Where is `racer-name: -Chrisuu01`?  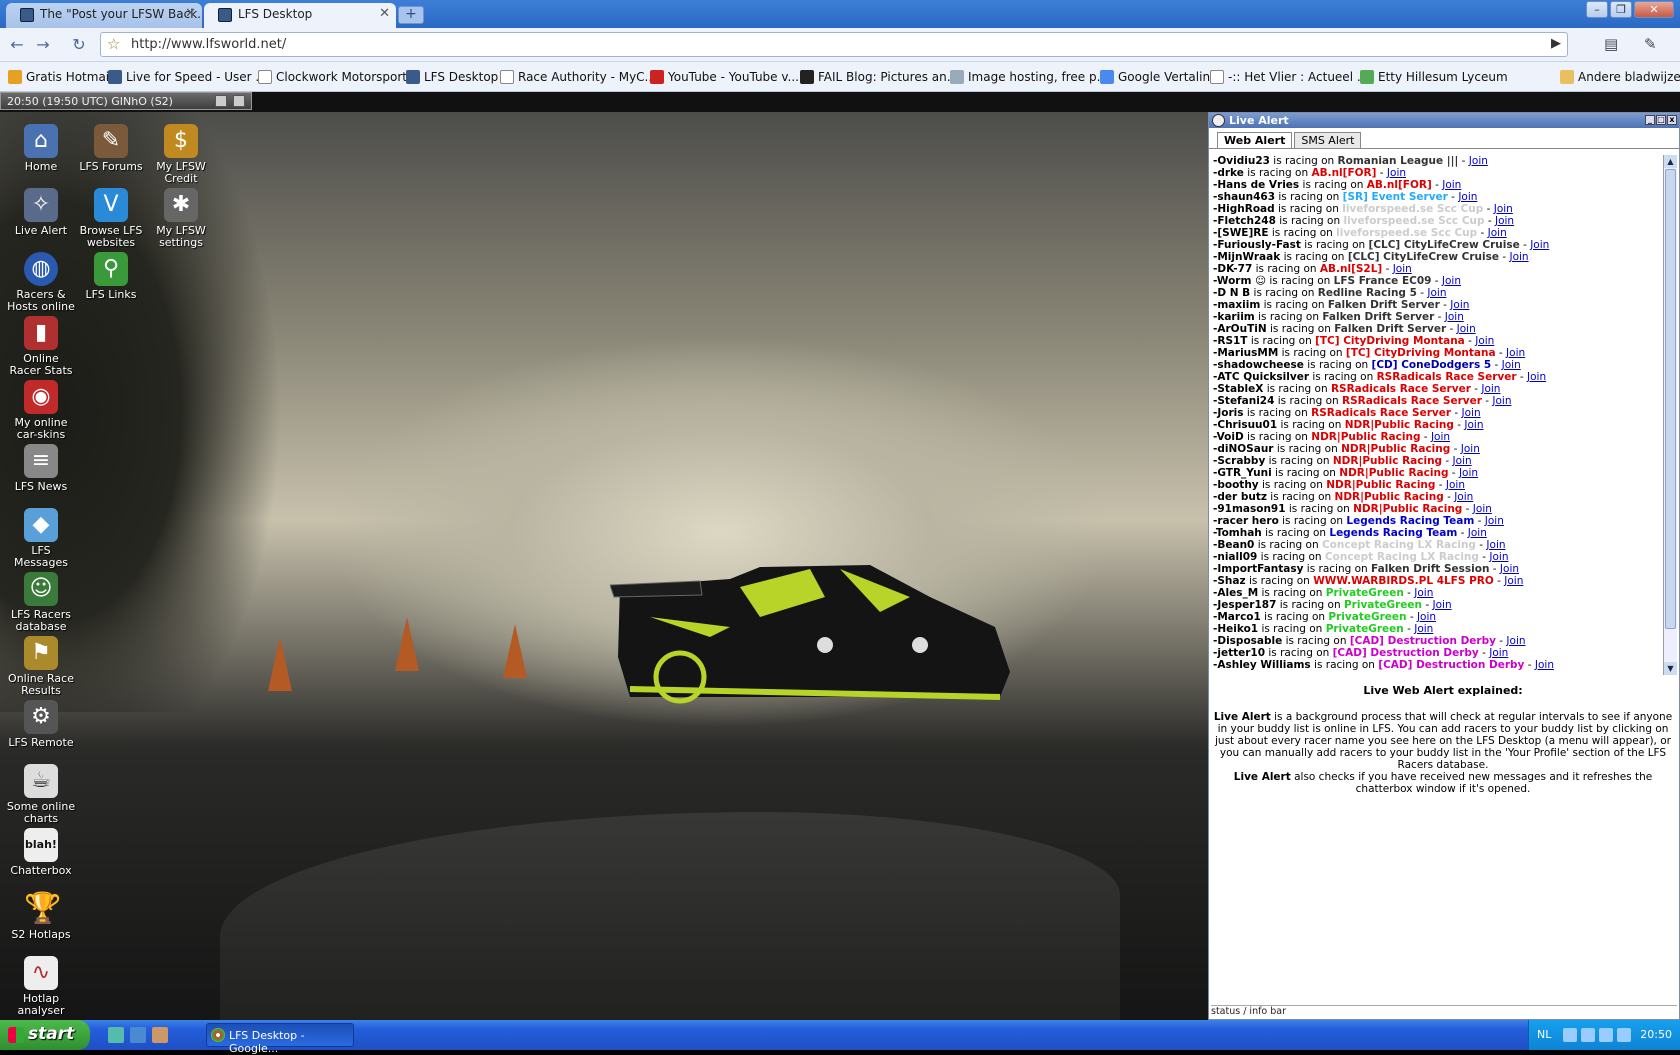
racer-name: -Chrisuu01 is located at coordinates (1245, 425).